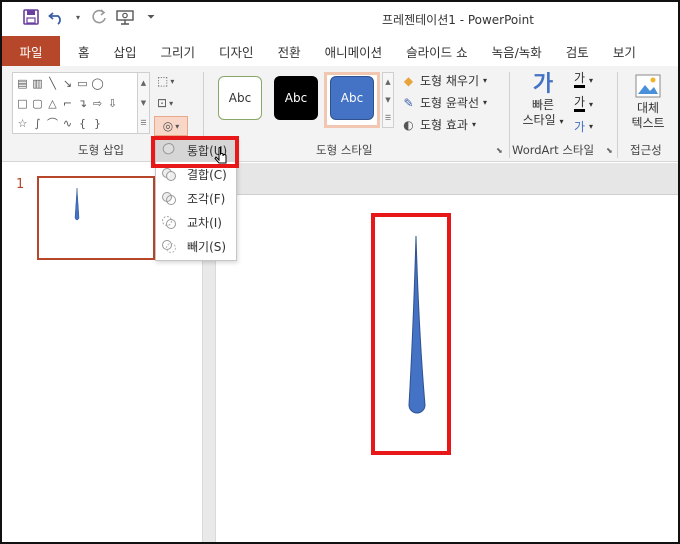  Describe the element at coordinates (352, 98) in the screenshot. I see `style-preset-blue: Abc` at that location.